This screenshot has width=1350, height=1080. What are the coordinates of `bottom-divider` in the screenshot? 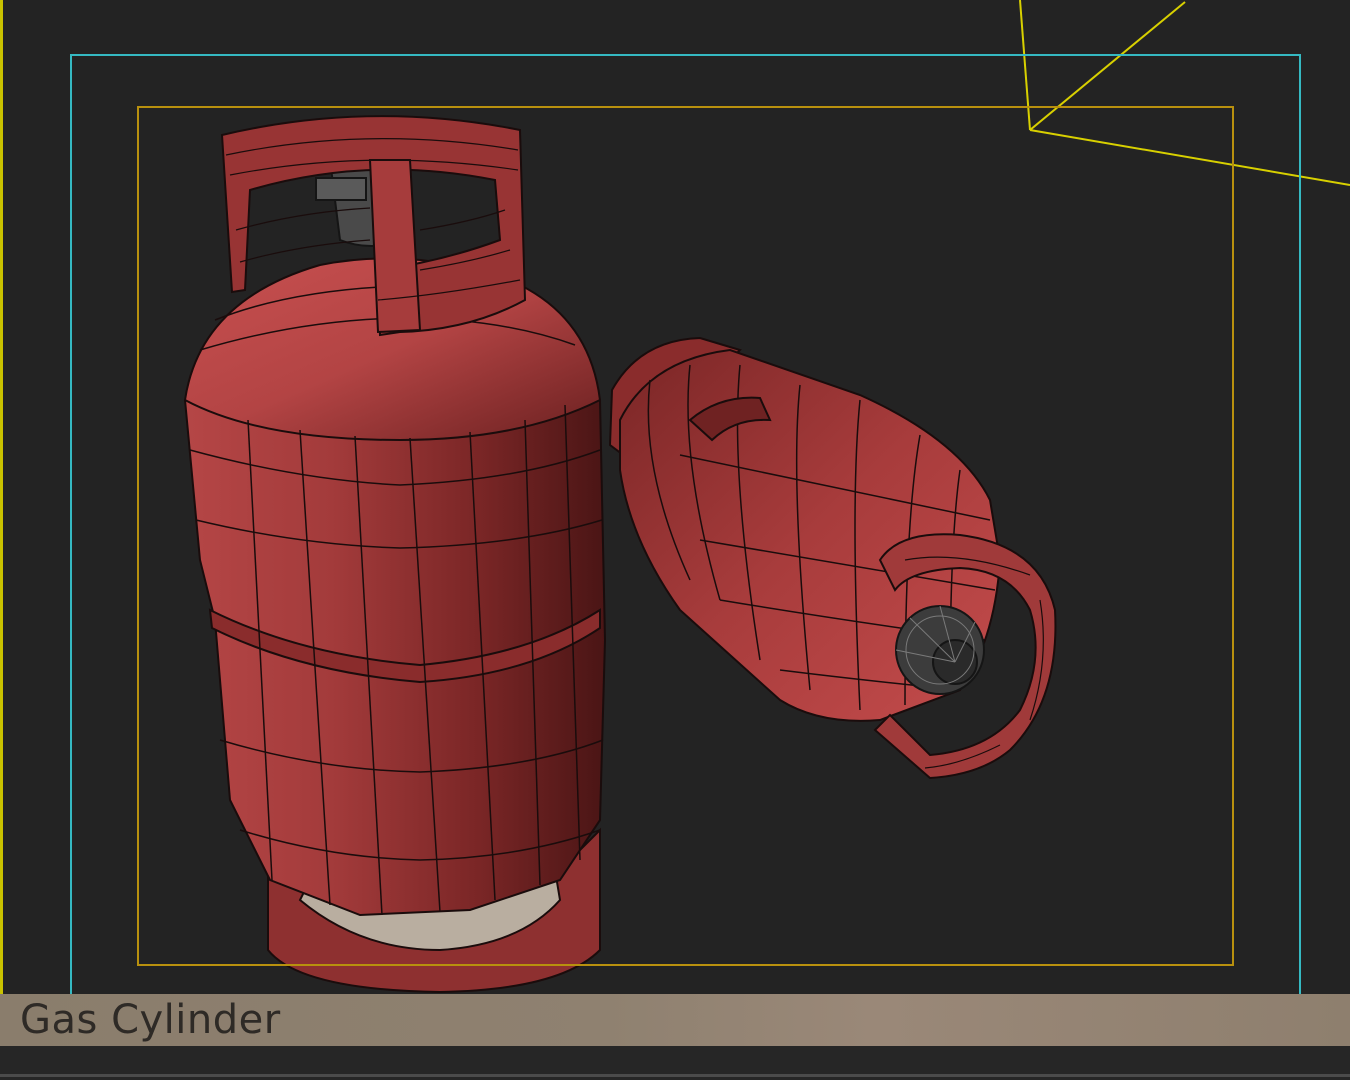 It's located at (675, 1075).